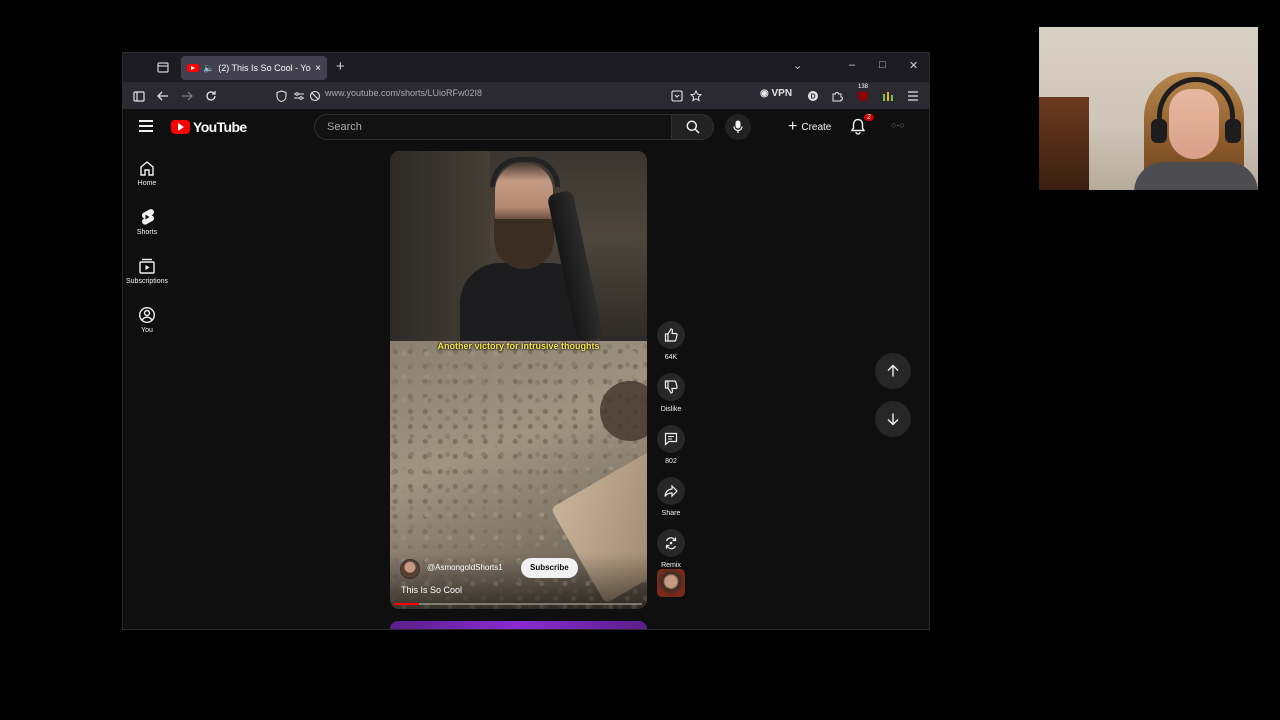  Describe the element at coordinates (901, 127) in the screenshot. I see `account-avatar: ○-○` at that location.